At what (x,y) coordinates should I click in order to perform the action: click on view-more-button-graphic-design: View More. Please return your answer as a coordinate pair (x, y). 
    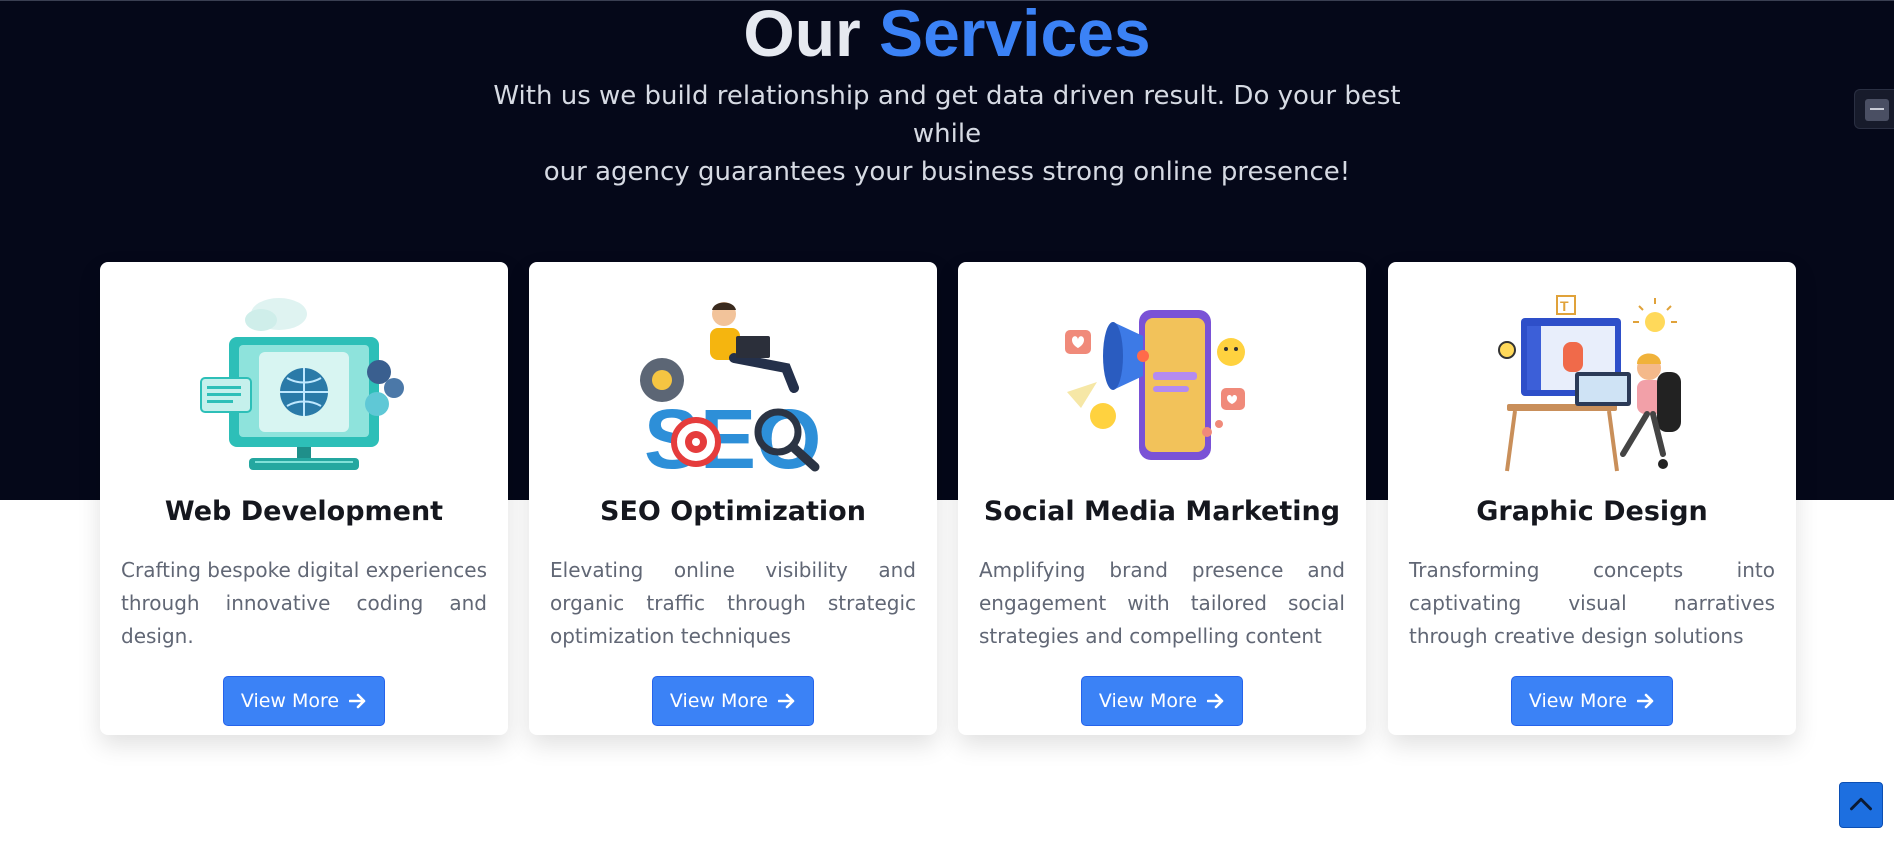
    Looking at the image, I should click on (1592, 701).